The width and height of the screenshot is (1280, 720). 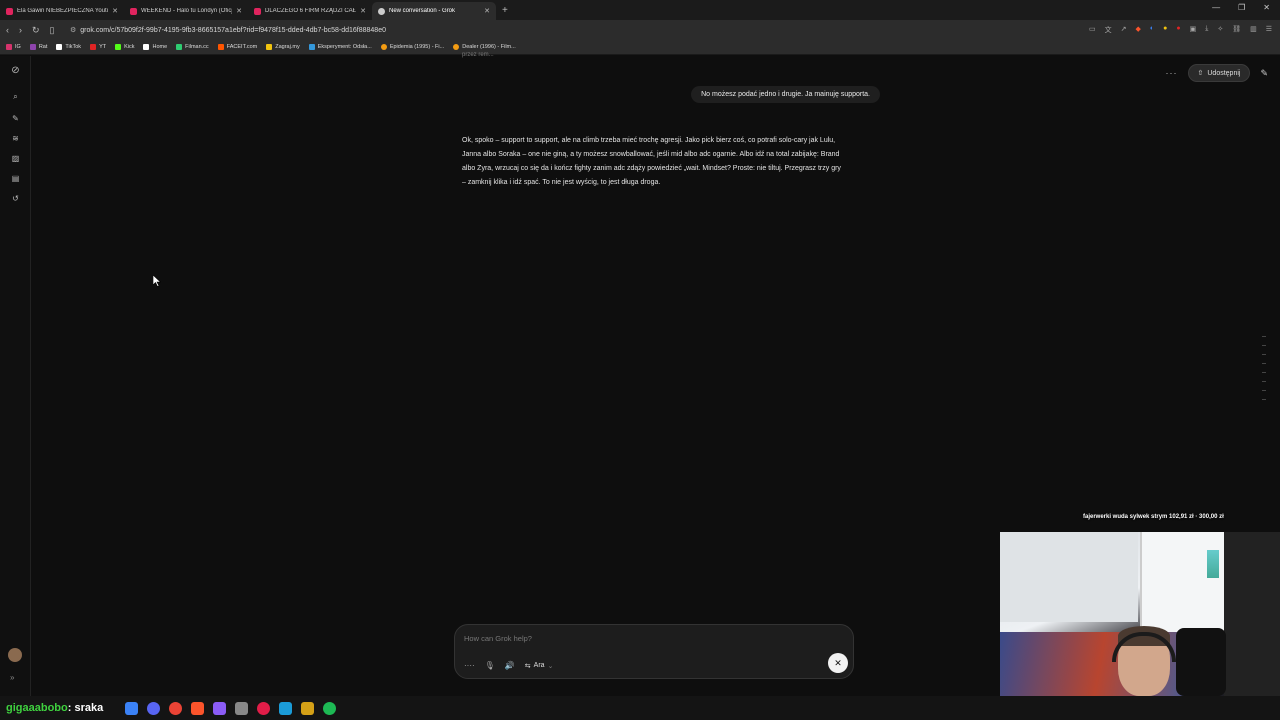 What do you see at coordinates (1253, 30) in the screenshot?
I see `sidebar-icon: ▥` at bounding box center [1253, 30].